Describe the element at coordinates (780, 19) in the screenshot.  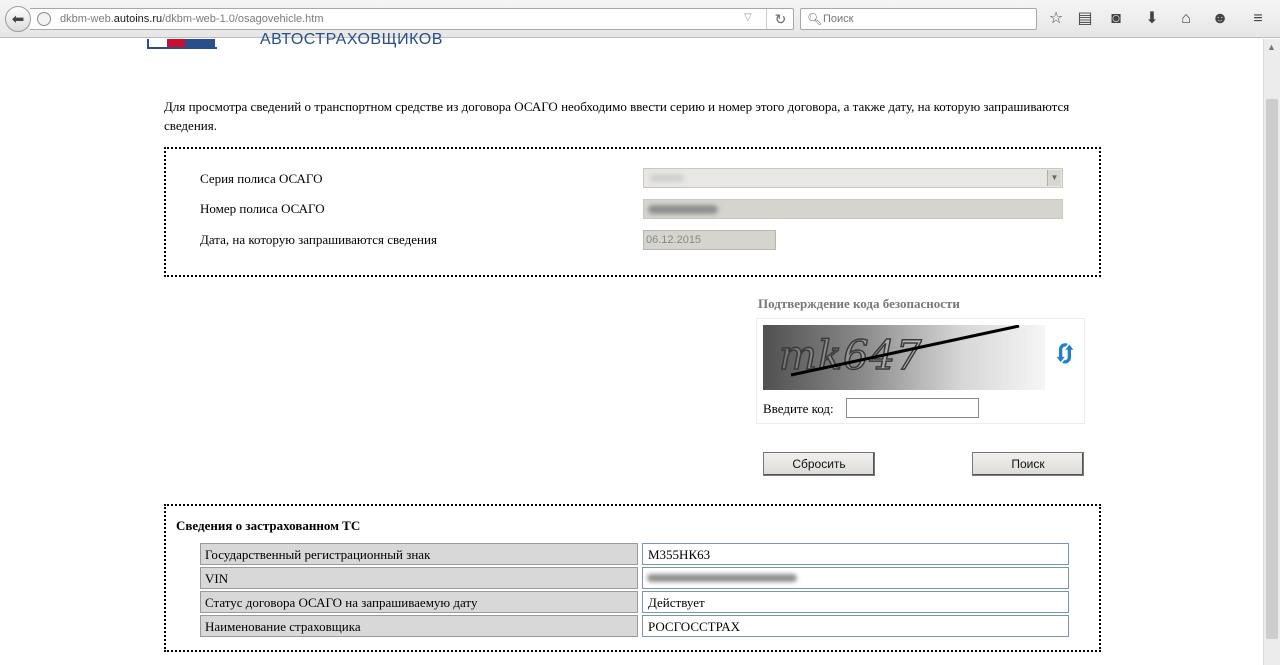
I see `reload-icon: ↻` at that location.